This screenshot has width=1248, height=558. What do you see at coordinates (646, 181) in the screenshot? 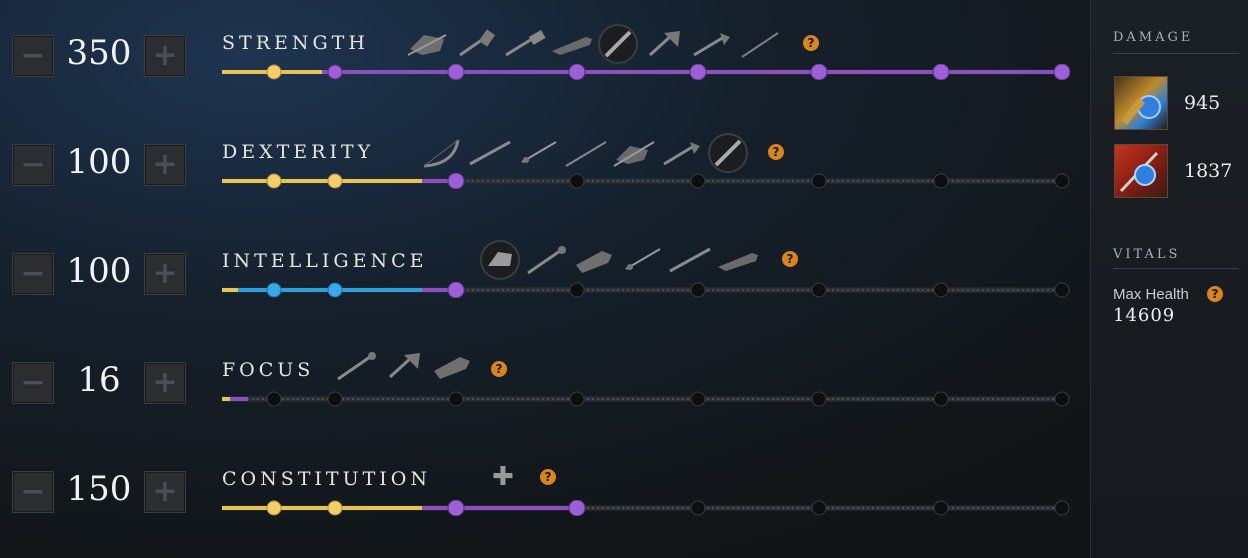
I see `dexterity-progress-track` at bounding box center [646, 181].